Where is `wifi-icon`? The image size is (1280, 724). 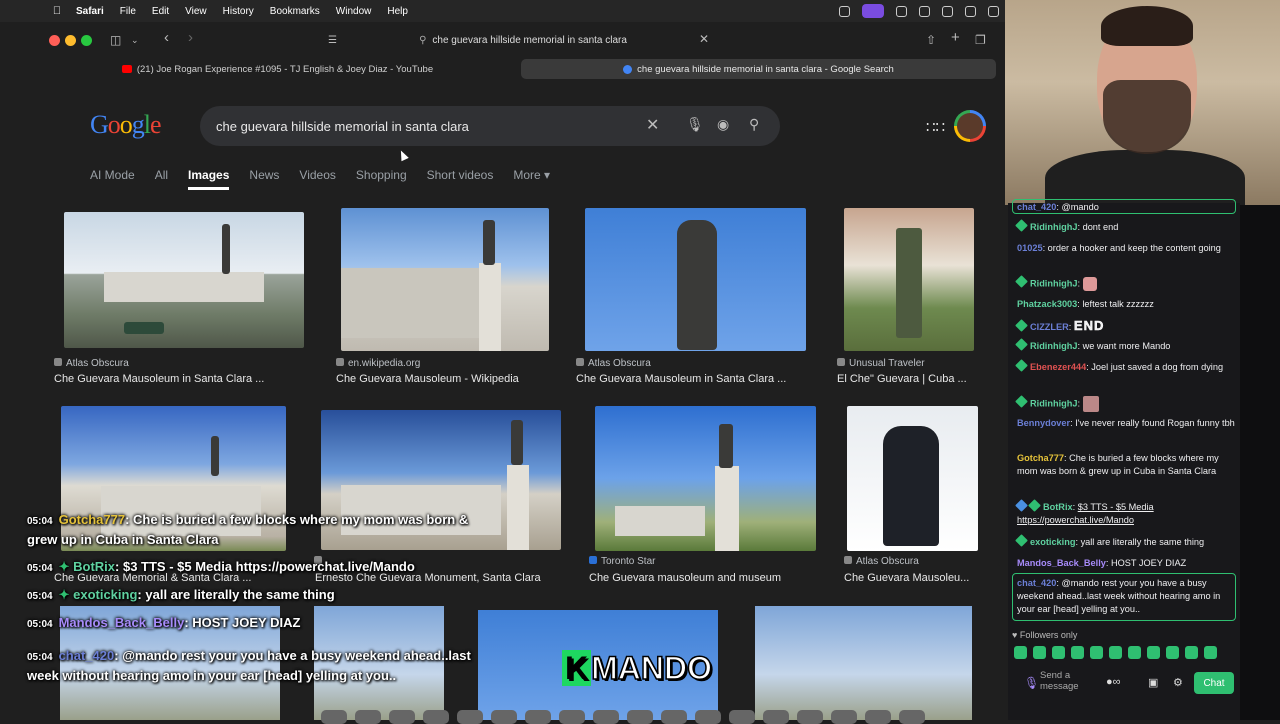
wifi-icon is located at coordinates (993, 11).